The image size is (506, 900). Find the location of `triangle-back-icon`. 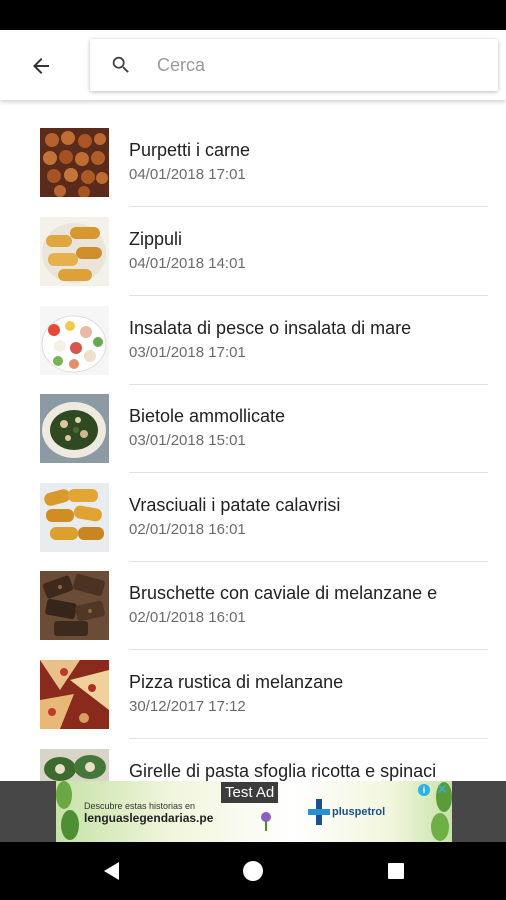

triangle-back-icon is located at coordinates (111, 871).